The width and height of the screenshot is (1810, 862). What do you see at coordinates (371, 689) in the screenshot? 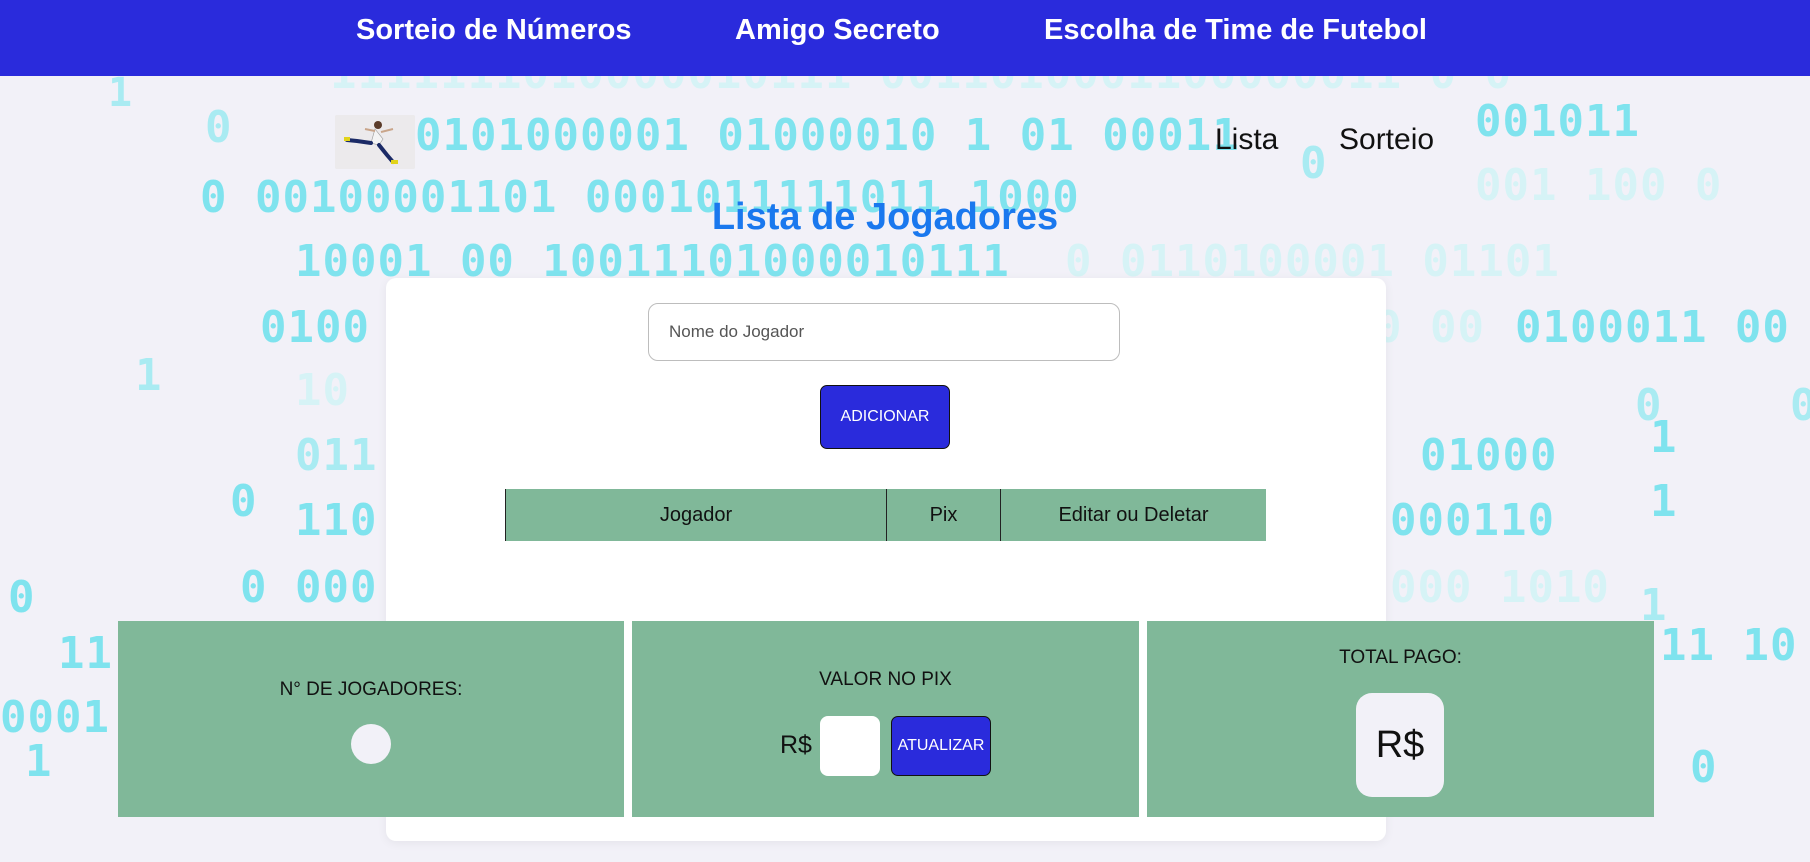
I see `players-count-label: N° DE JOGADORES:` at bounding box center [371, 689].